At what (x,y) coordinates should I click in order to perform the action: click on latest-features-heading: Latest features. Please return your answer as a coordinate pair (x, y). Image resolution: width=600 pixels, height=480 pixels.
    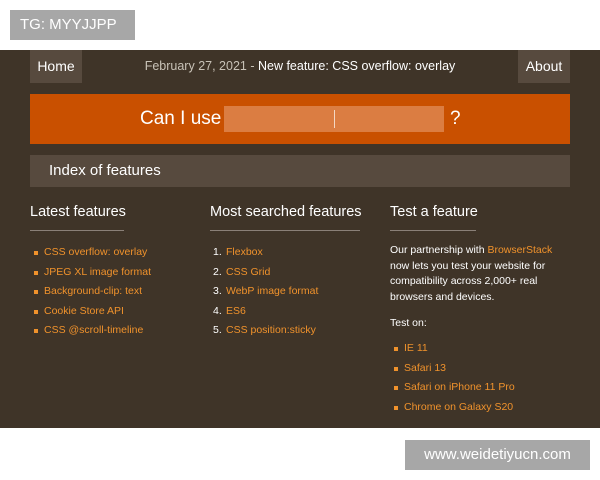
    Looking at the image, I should click on (78, 212).